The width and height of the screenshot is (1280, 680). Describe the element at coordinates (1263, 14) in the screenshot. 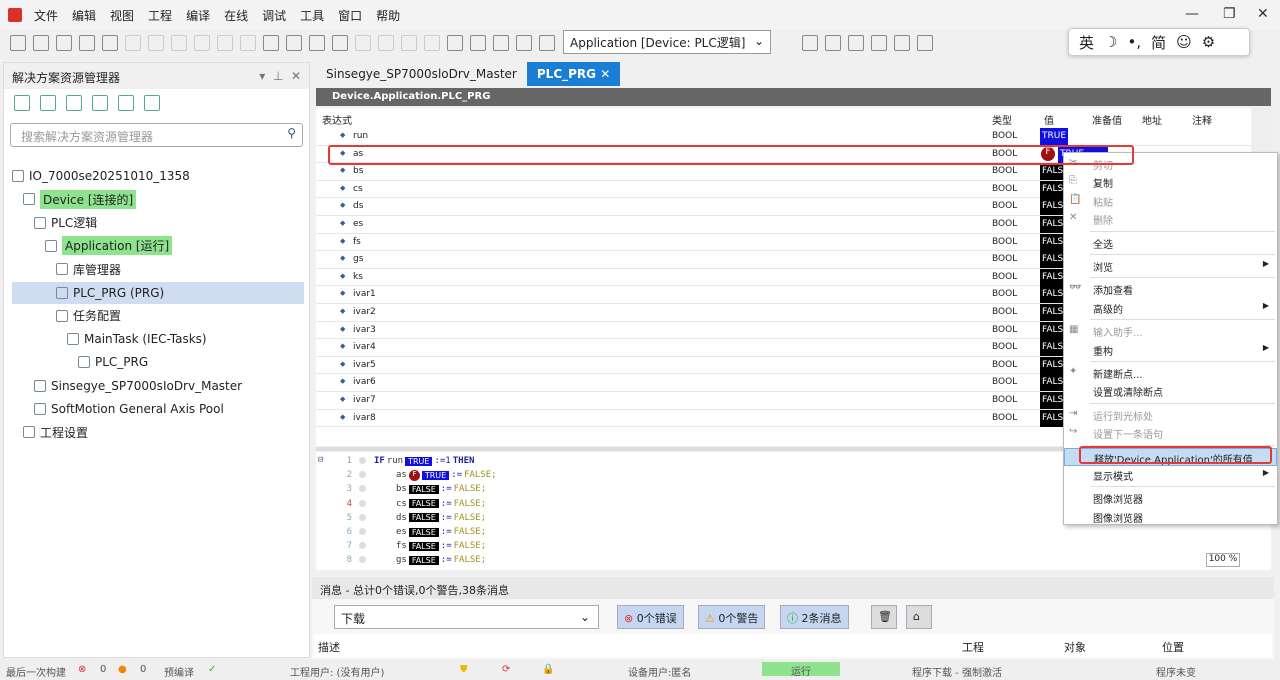

I see `close-window-button: ✕` at that location.